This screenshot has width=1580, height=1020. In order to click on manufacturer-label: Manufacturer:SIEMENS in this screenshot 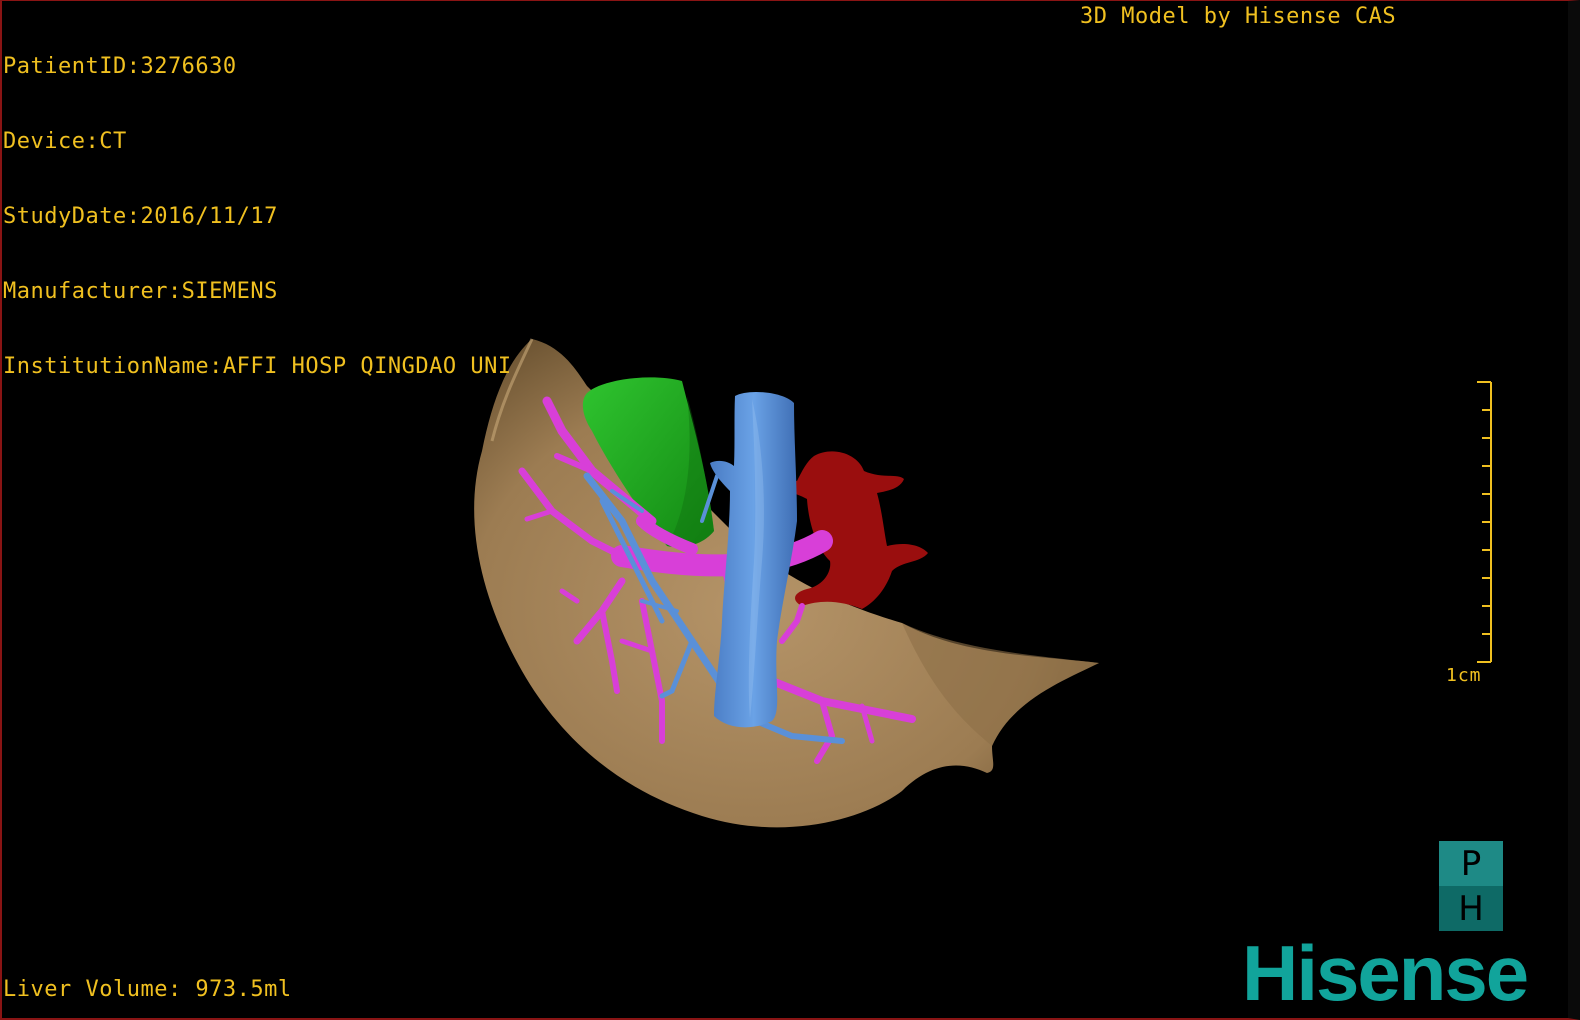, I will do `click(140, 291)`.